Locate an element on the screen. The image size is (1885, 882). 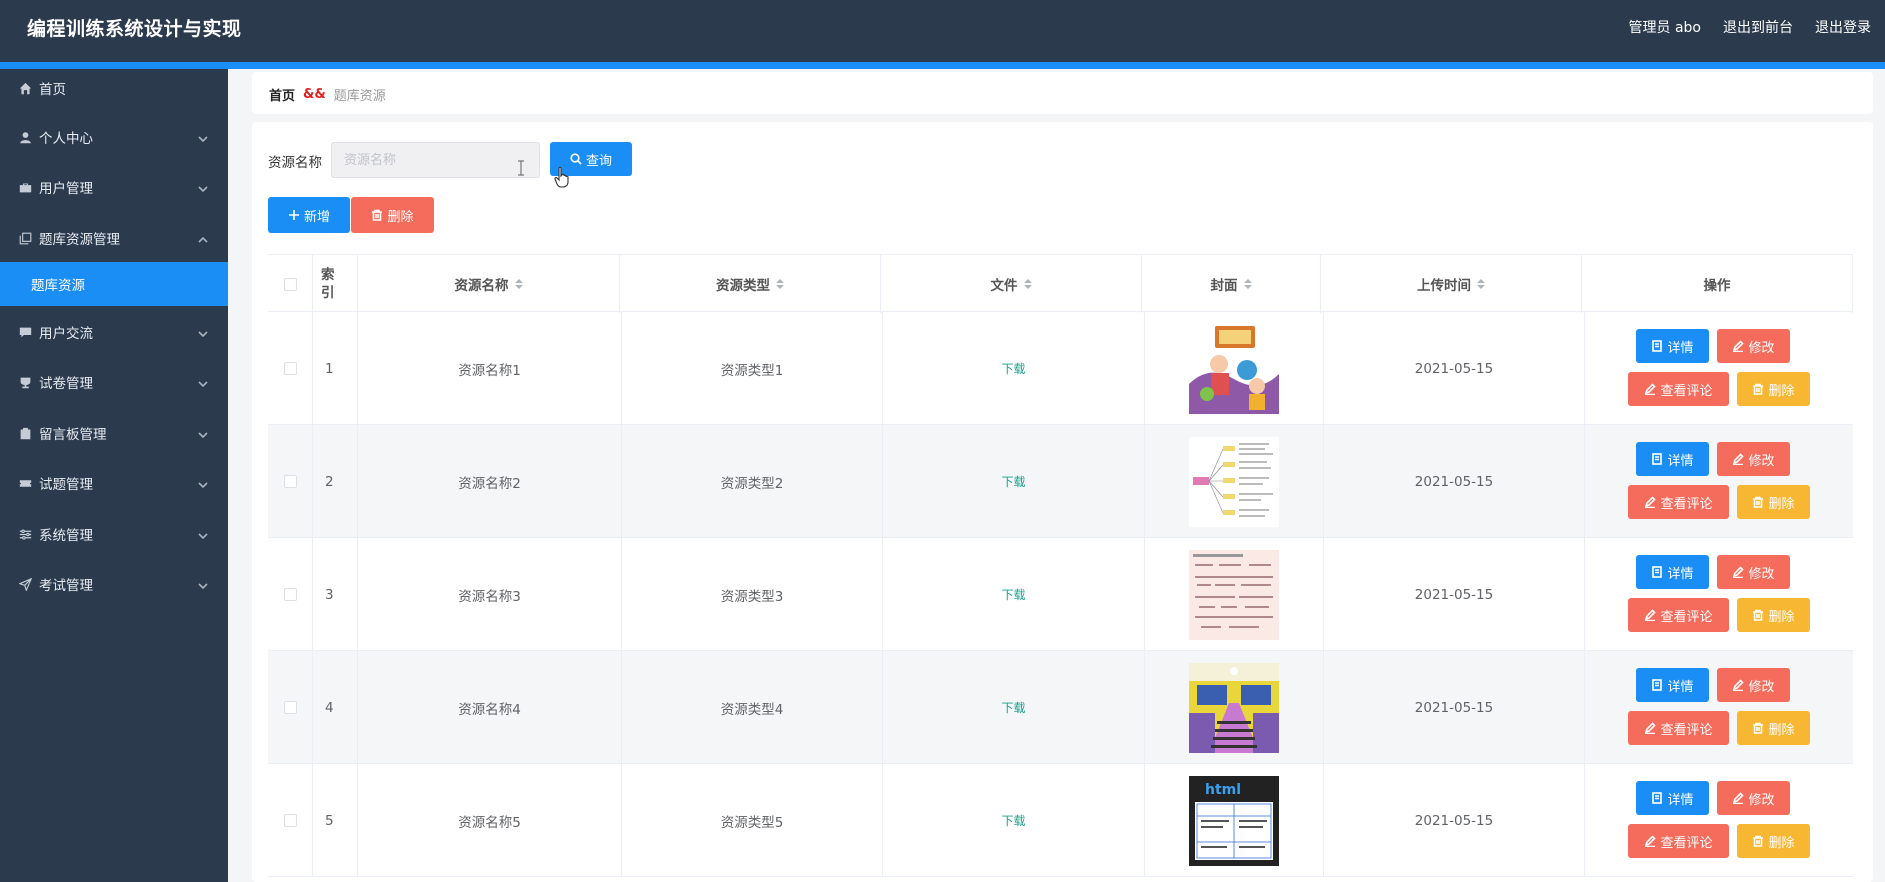
column-header-file: 文件 is located at coordinates (1011, 284).